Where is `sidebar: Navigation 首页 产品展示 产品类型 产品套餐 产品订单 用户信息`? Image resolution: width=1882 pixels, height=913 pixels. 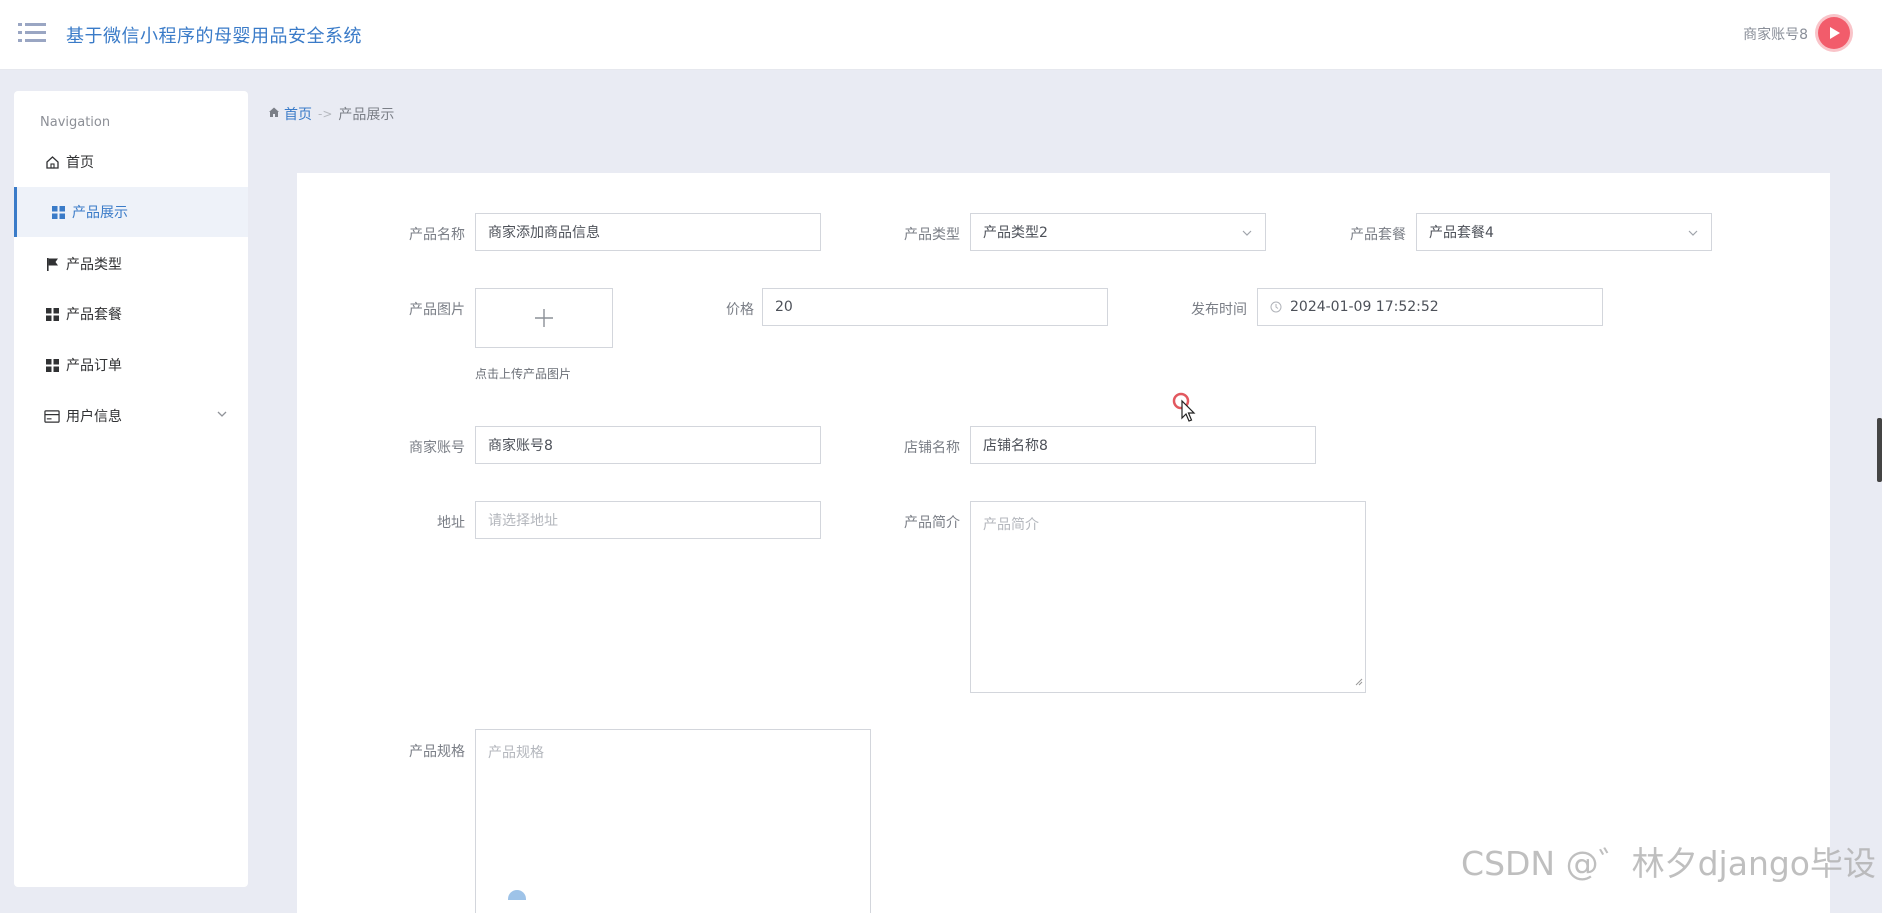 sidebar: Navigation 首页 产品展示 产品类型 产品套餐 产品订单 用户信息 is located at coordinates (131, 489).